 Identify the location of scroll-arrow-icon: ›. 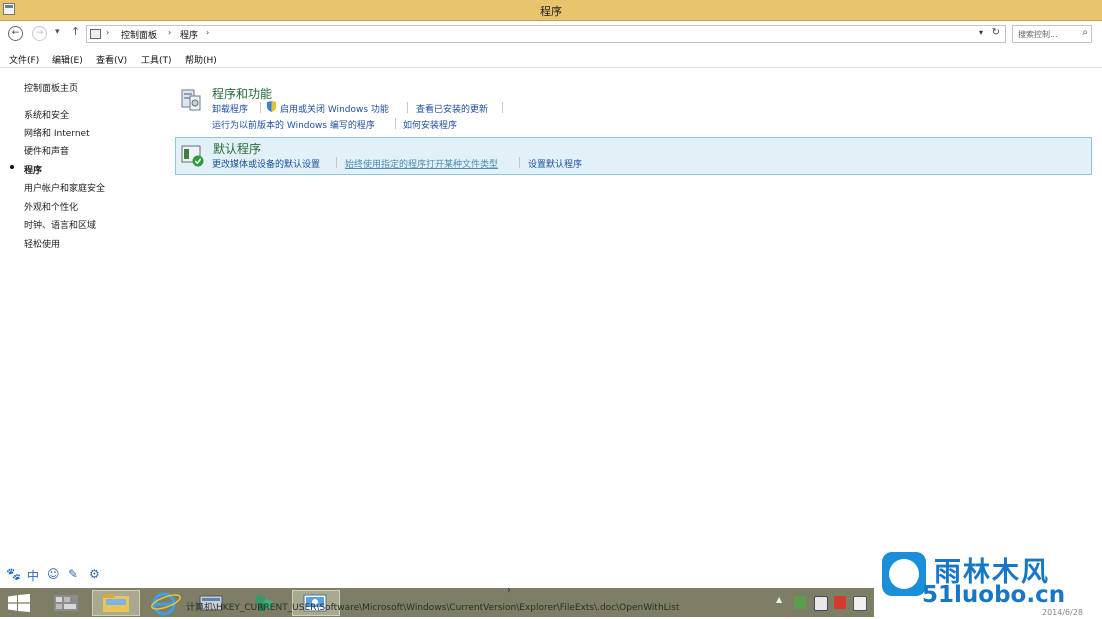
(509, 590).